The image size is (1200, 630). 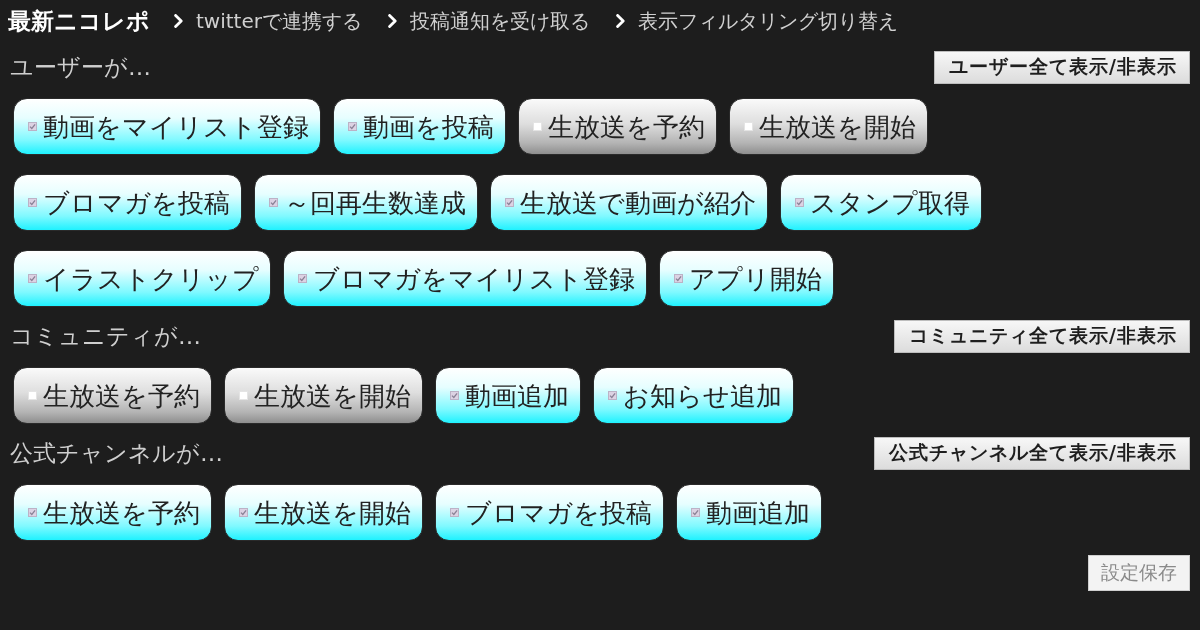 What do you see at coordinates (881, 202) in the screenshot?
I see `filter-toggle: スタンプ取得` at bounding box center [881, 202].